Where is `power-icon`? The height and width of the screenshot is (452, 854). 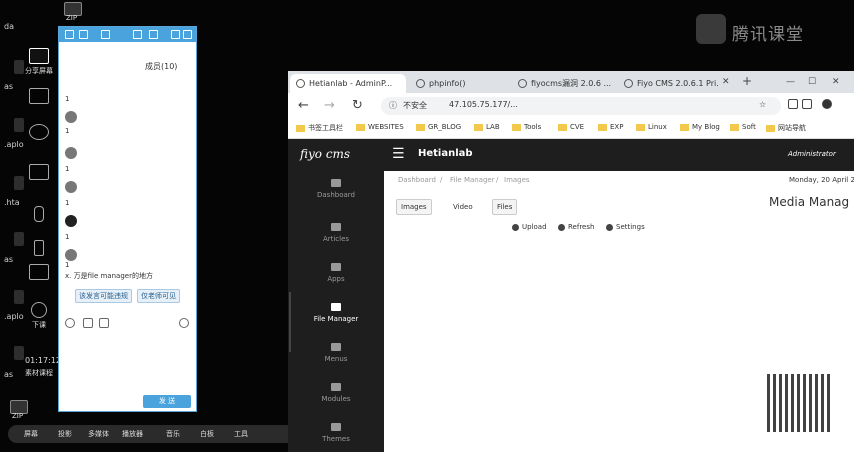 power-icon is located at coordinates (39, 310).